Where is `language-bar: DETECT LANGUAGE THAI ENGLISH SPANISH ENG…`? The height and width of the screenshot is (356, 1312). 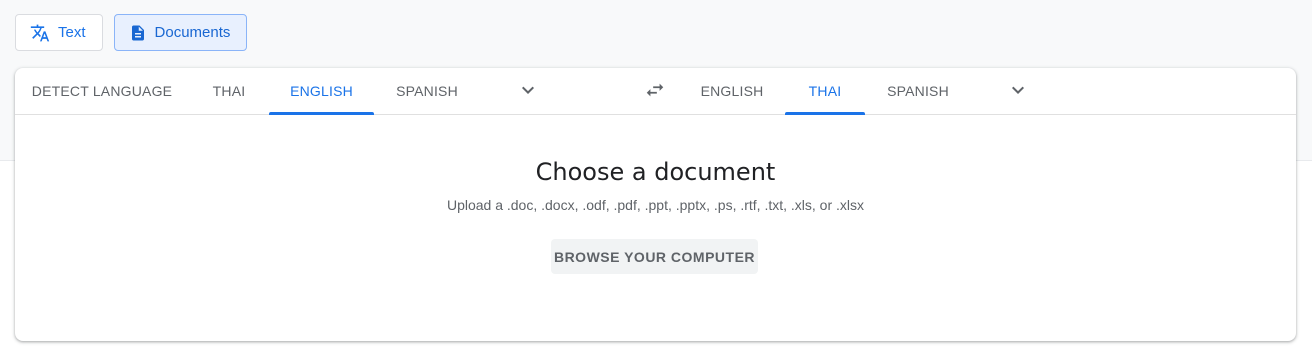
language-bar: DETECT LANGUAGE THAI ENGLISH SPANISH ENG… is located at coordinates (655, 91).